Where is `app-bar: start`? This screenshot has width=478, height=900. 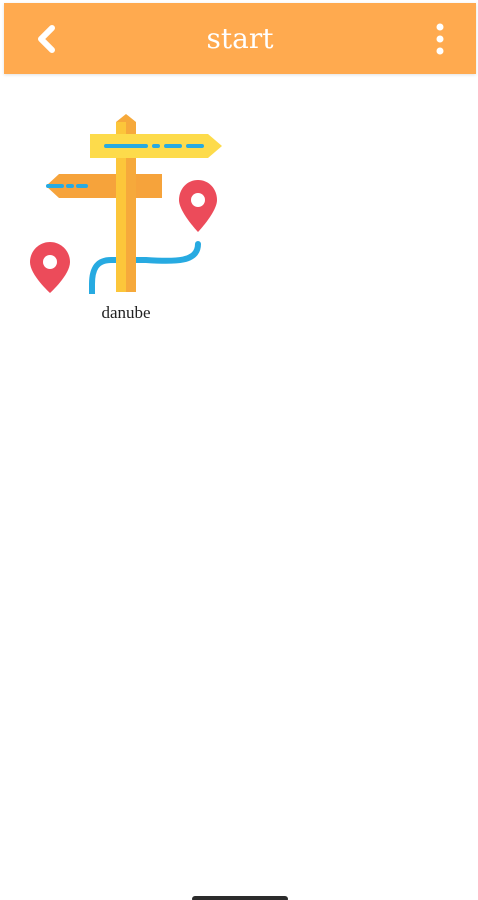
app-bar: start is located at coordinates (240, 38).